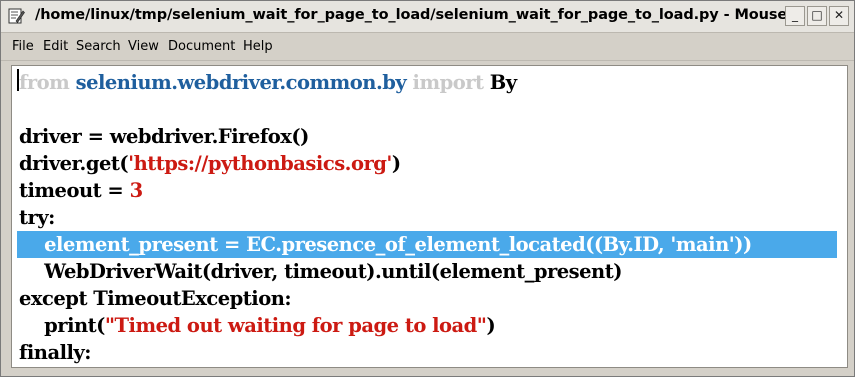 The image size is (855, 377). Describe the element at coordinates (448, 82) in the screenshot. I see `keyword-import: import` at that location.